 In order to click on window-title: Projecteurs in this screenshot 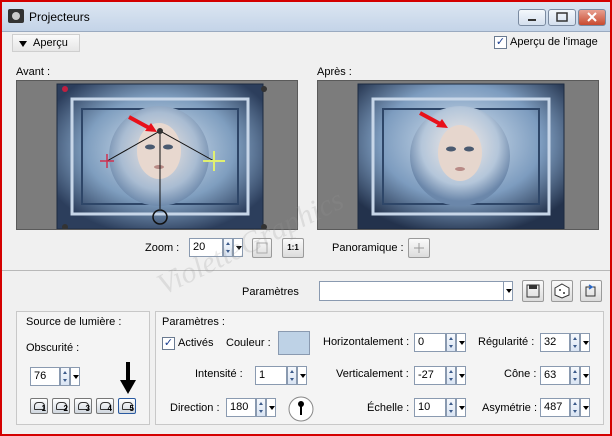, I will do `click(59, 17)`.